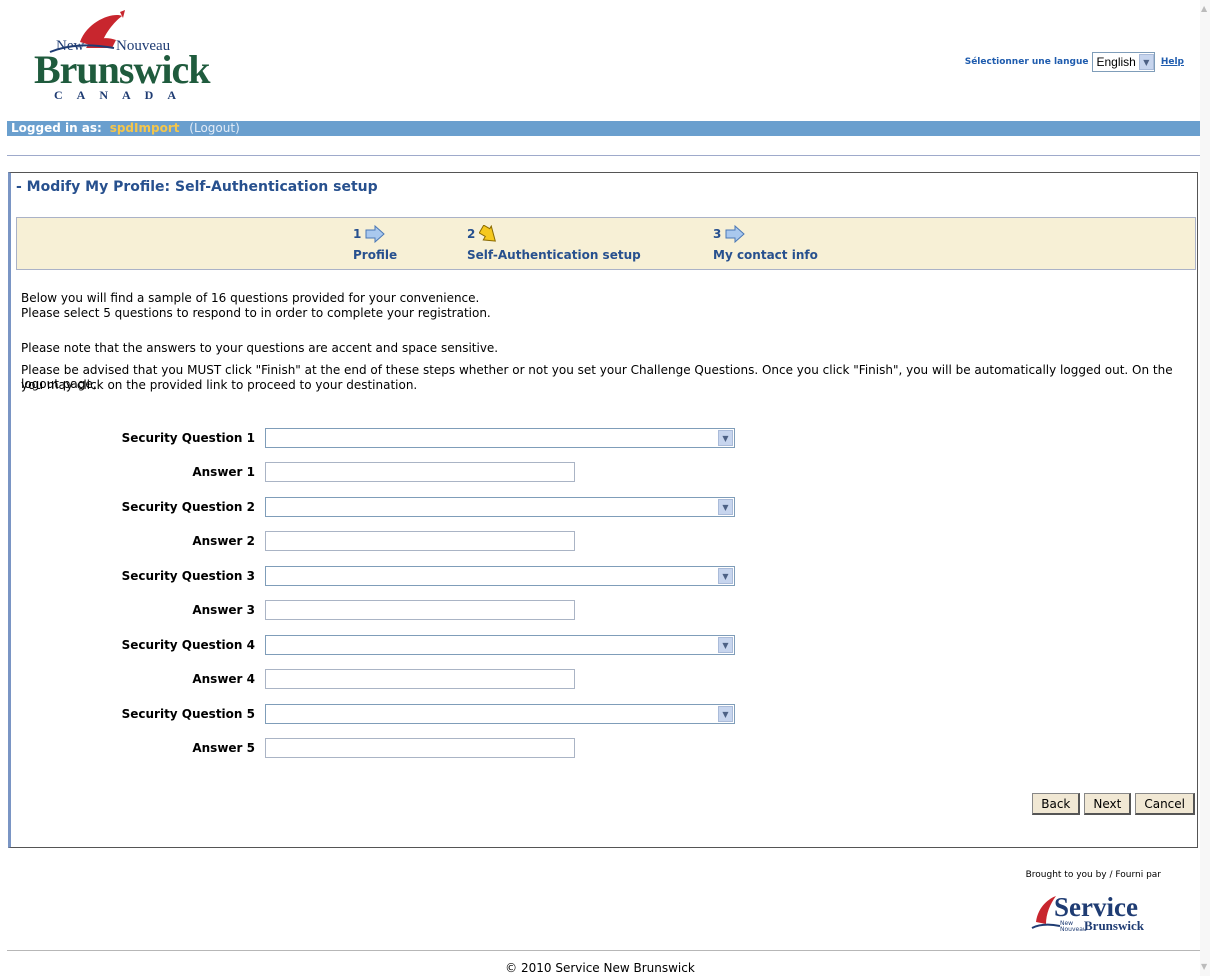 Image resolution: width=1210 pixels, height=976 pixels. Describe the element at coordinates (223, 472) in the screenshot. I see `answer-label: Answer 1` at that location.